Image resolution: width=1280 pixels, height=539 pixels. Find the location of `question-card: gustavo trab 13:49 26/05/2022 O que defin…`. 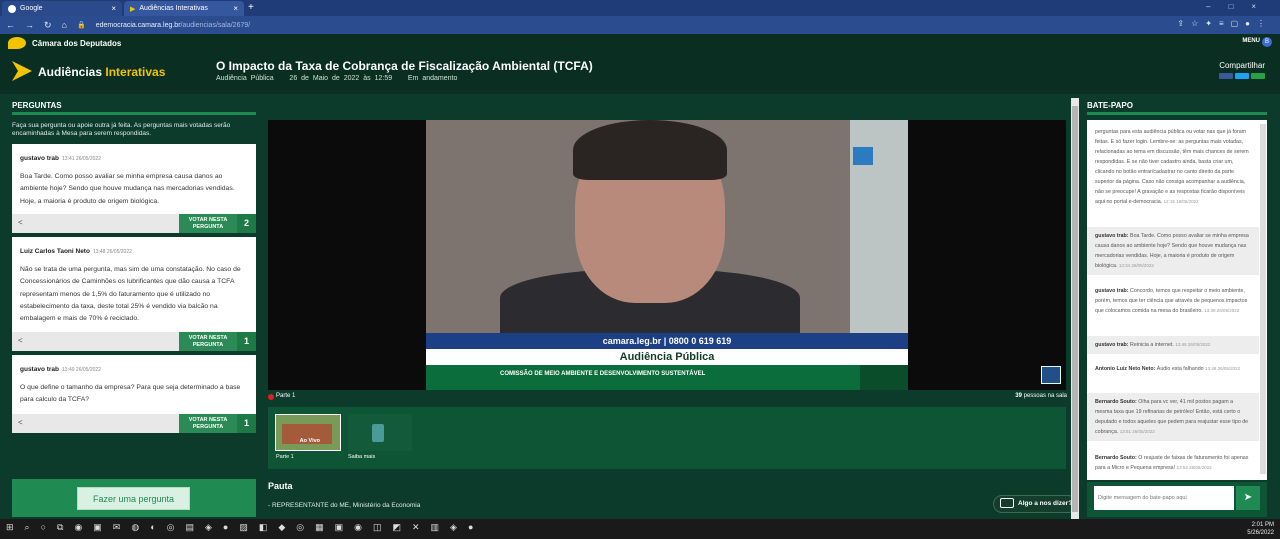

question-card: gustavo trab 13:49 26/05/2022 O que defin… is located at coordinates (134, 394).